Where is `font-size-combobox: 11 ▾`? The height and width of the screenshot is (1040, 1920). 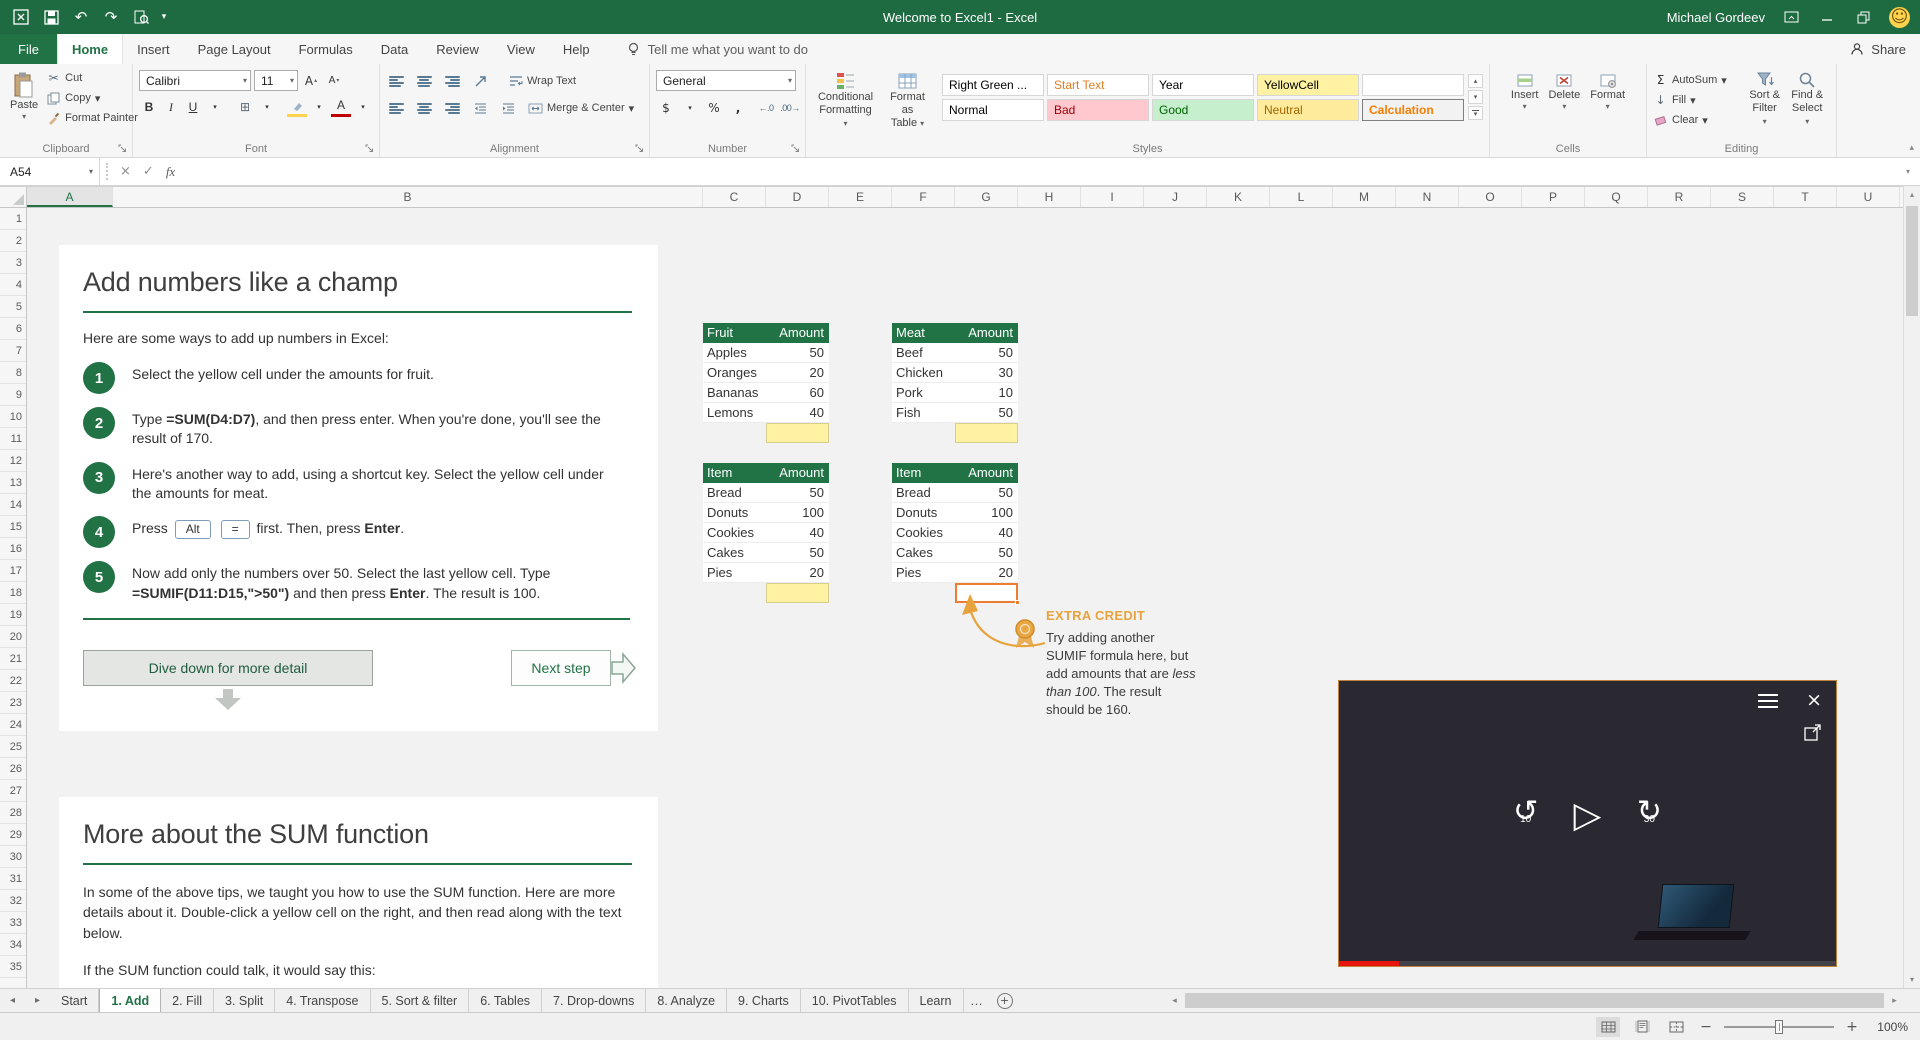 font-size-combobox: 11 ▾ is located at coordinates (276, 80).